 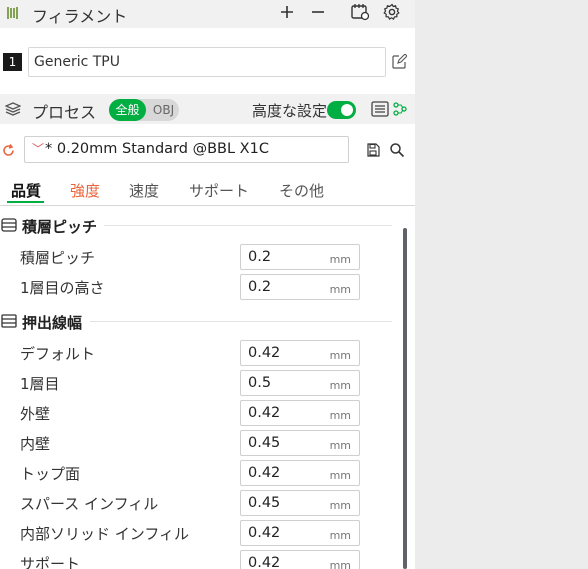 I want to click on minus-icon, so click(x=318, y=12).